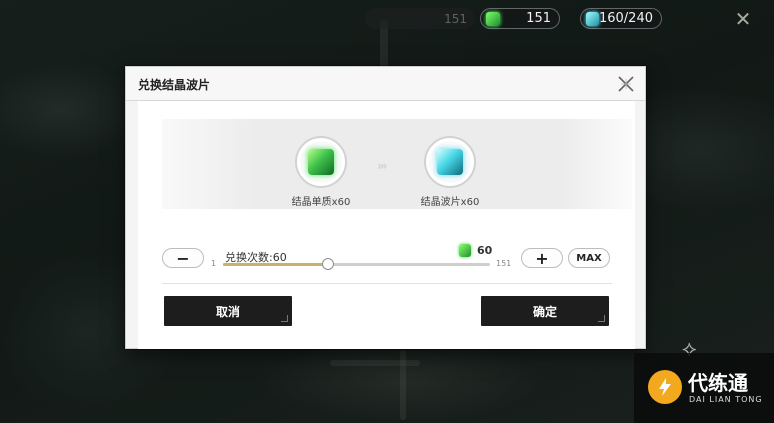 Image resolution: width=774 pixels, height=423 pixels. I want to click on hud-crystal-core-counter: 151, so click(520, 18).